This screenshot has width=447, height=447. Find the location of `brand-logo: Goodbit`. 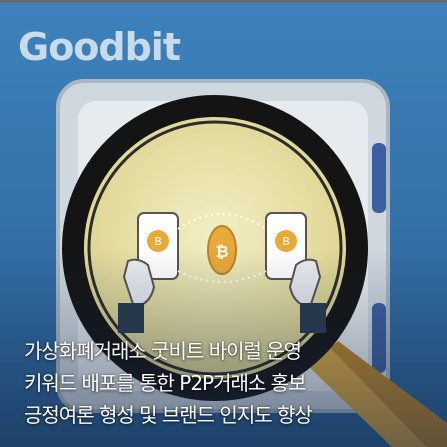

brand-logo: Goodbit is located at coordinates (99, 47).